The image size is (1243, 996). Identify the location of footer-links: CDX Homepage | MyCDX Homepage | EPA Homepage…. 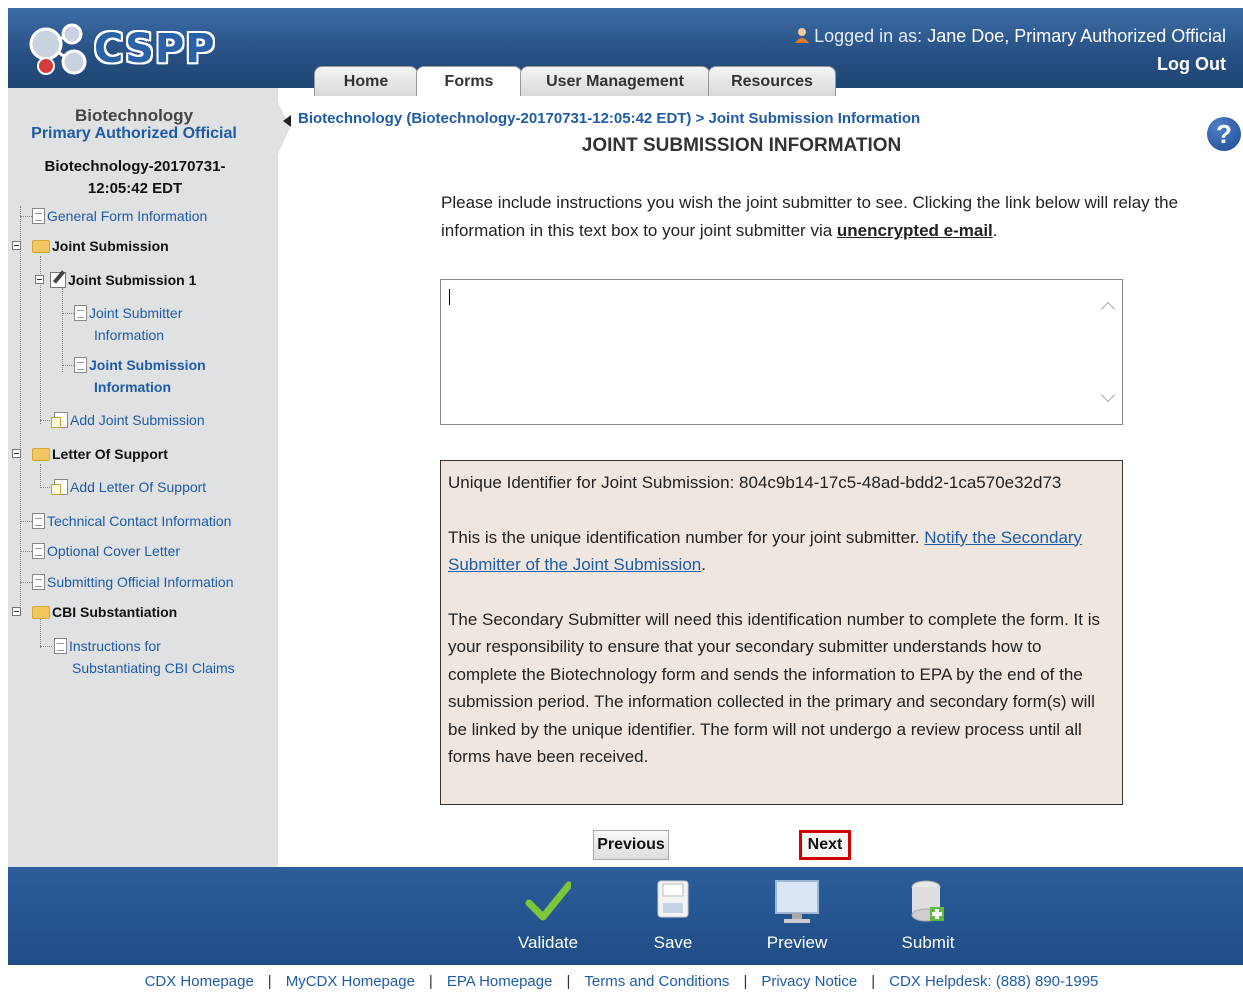
(621, 981).